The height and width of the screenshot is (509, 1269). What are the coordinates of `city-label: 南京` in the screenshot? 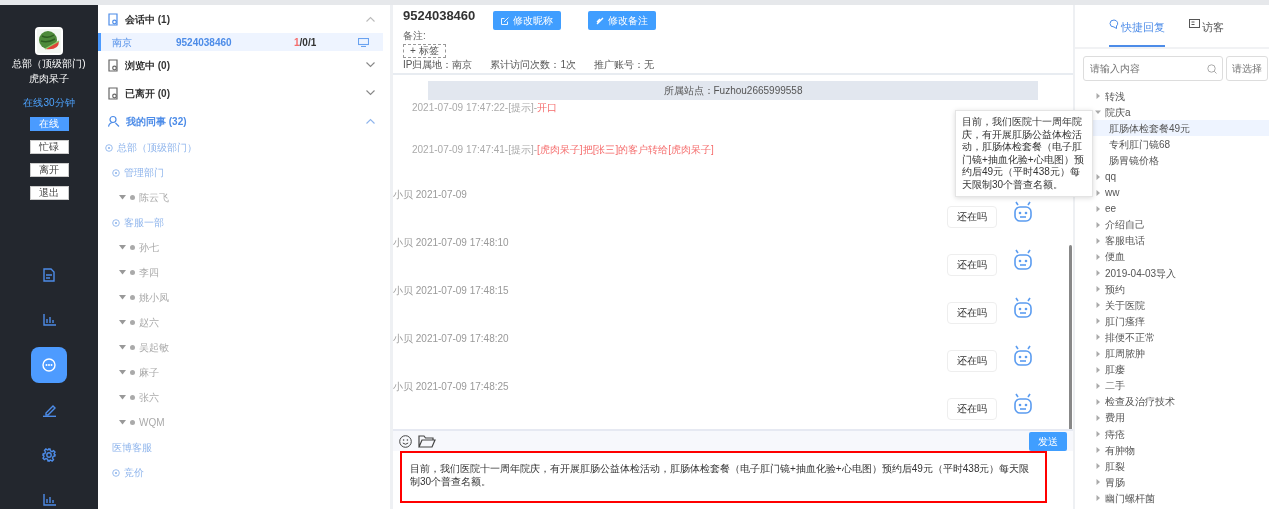 It's located at (122, 42).